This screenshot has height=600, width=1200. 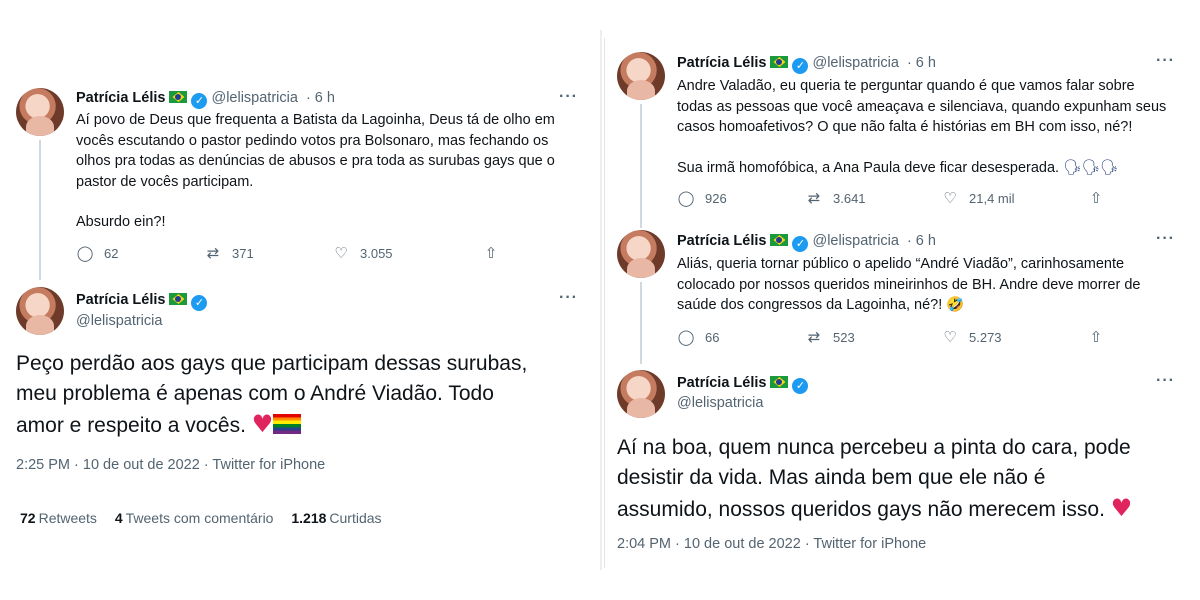 I want to click on tweet-text-line: amor e respeito a vocês., so click(x=131, y=425).